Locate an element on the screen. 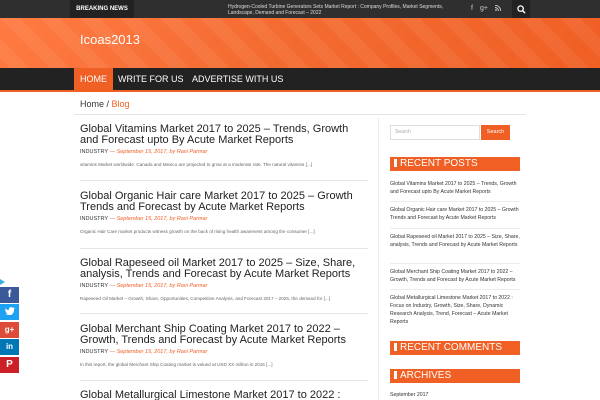 The height and width of the screenshot is (400, 600). twitter-icon is located at coordinates (9, 312).